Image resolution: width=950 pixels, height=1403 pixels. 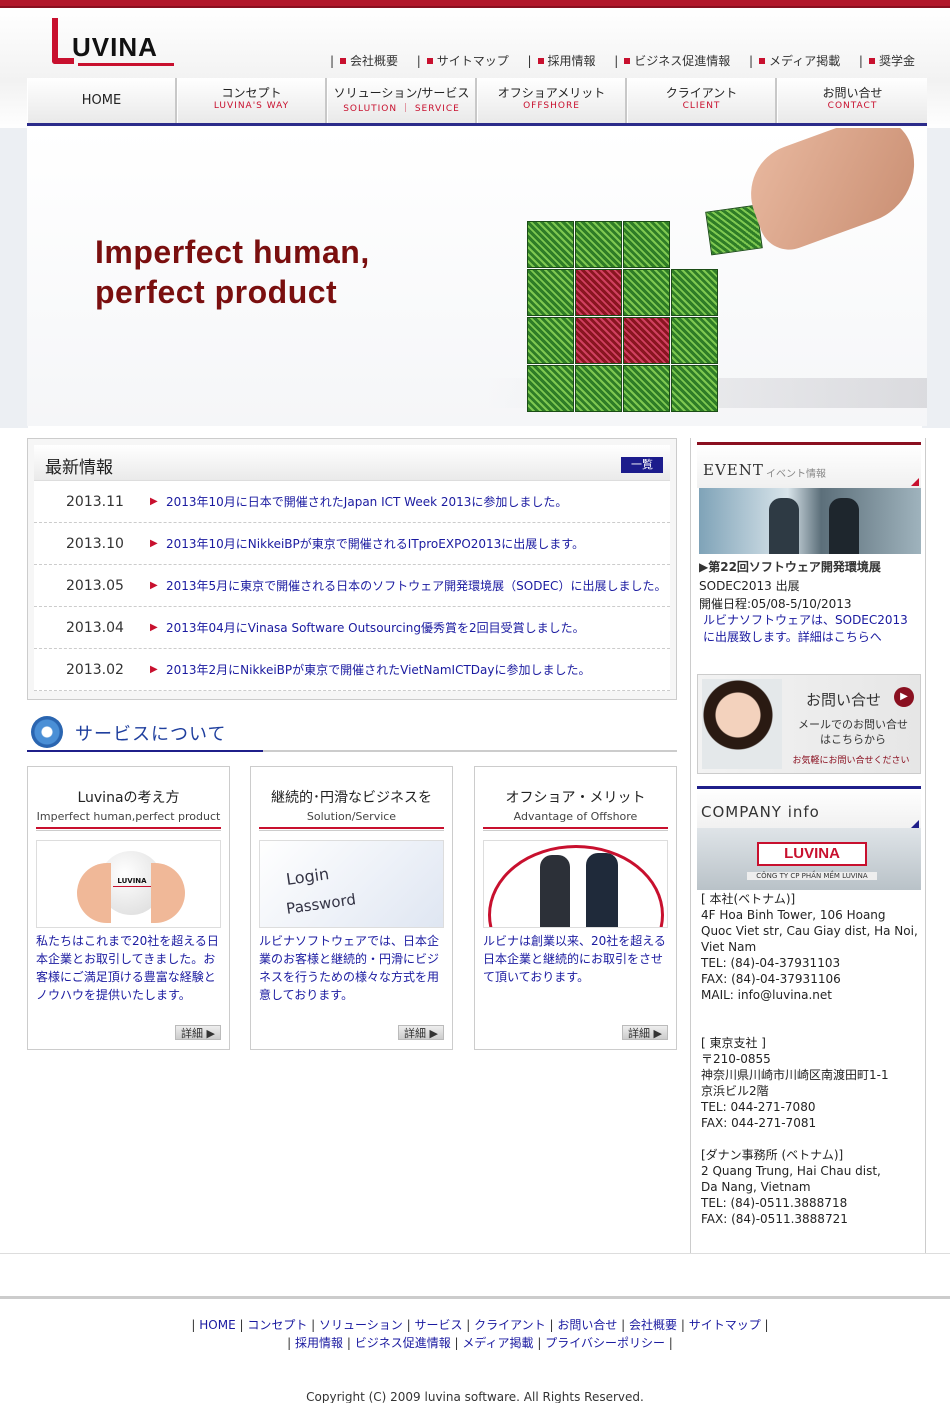 I want to click on corner-triangle-icon, so click(x=915, y=482).